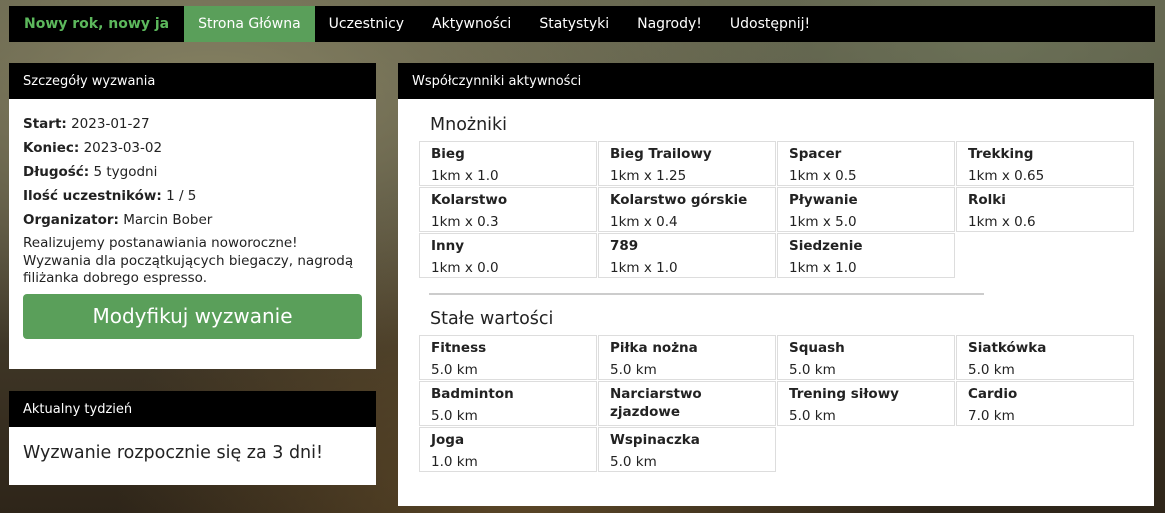 The width and height of the screenshot is (1165, 513). I want to click on activity-cell: Badminton 5.0 km, so click(508, 403).